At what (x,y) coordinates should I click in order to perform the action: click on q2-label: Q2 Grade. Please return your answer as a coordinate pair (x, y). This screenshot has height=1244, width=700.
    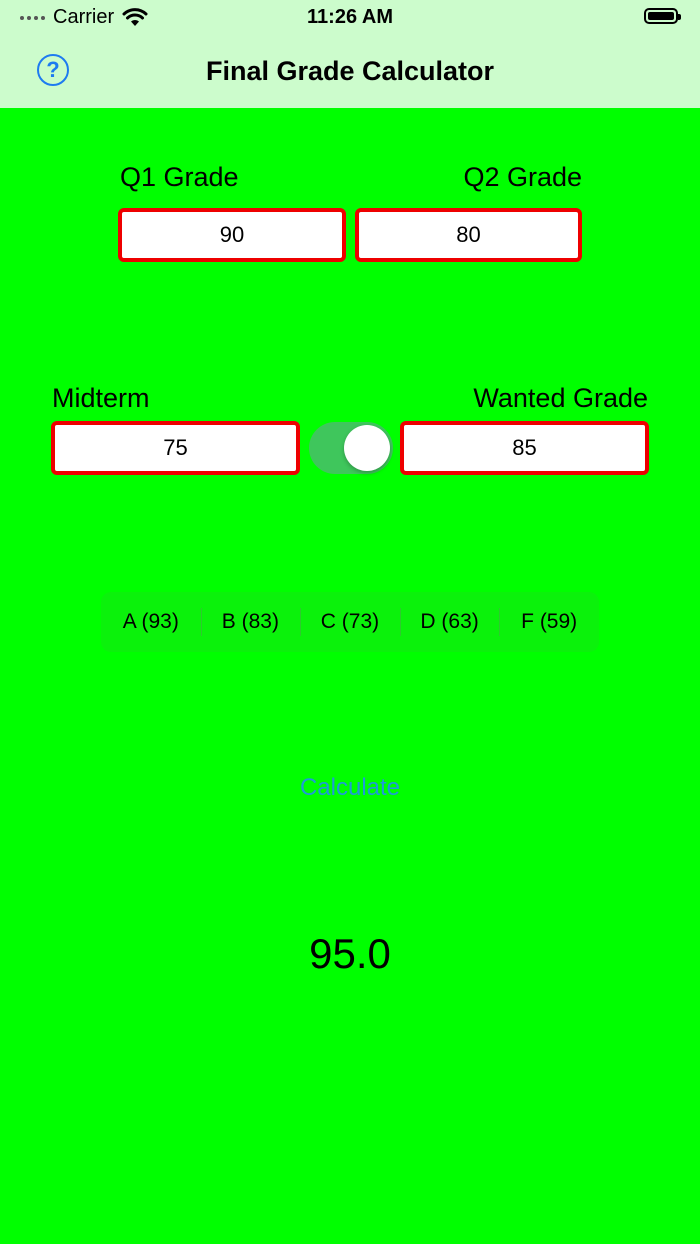
    Looking at the image, I should click on (522, 177).